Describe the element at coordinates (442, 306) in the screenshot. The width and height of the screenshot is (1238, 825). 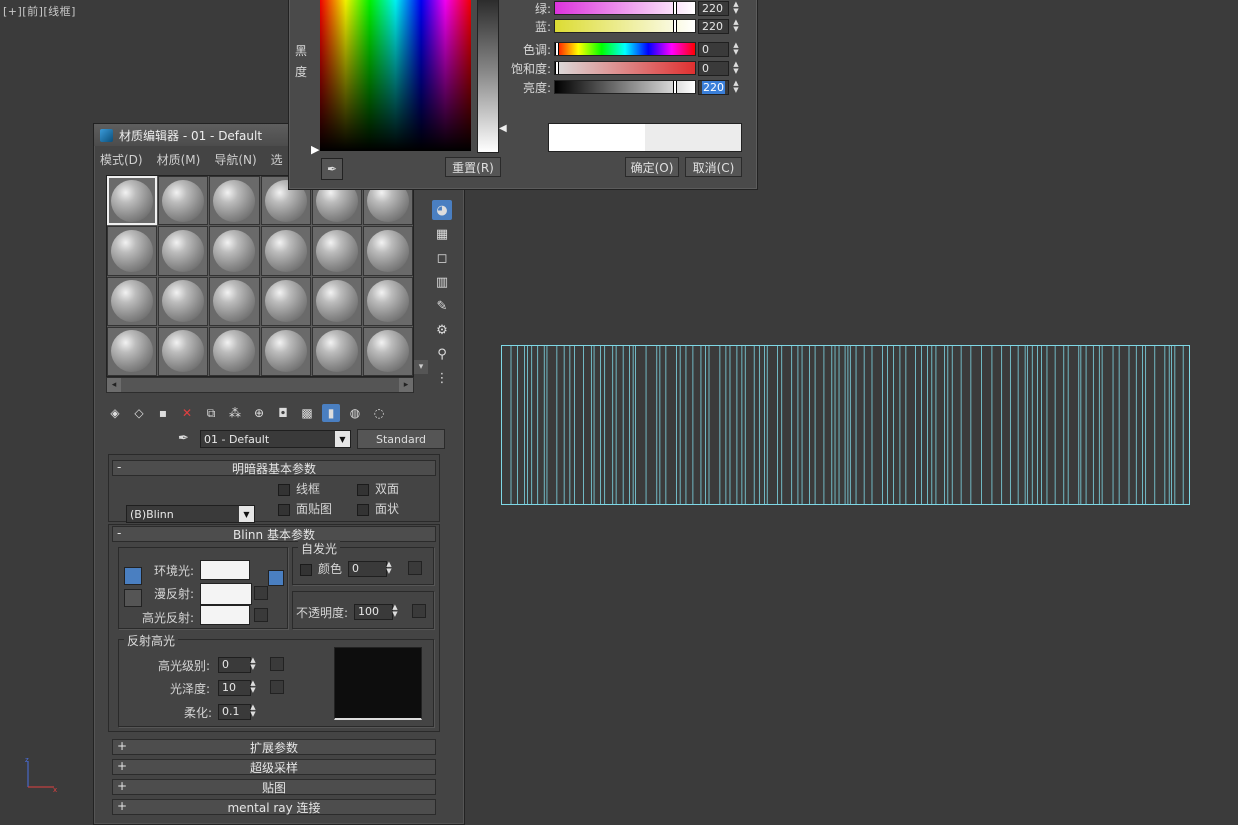
I see `make-preview-icon: ✎` at that location.